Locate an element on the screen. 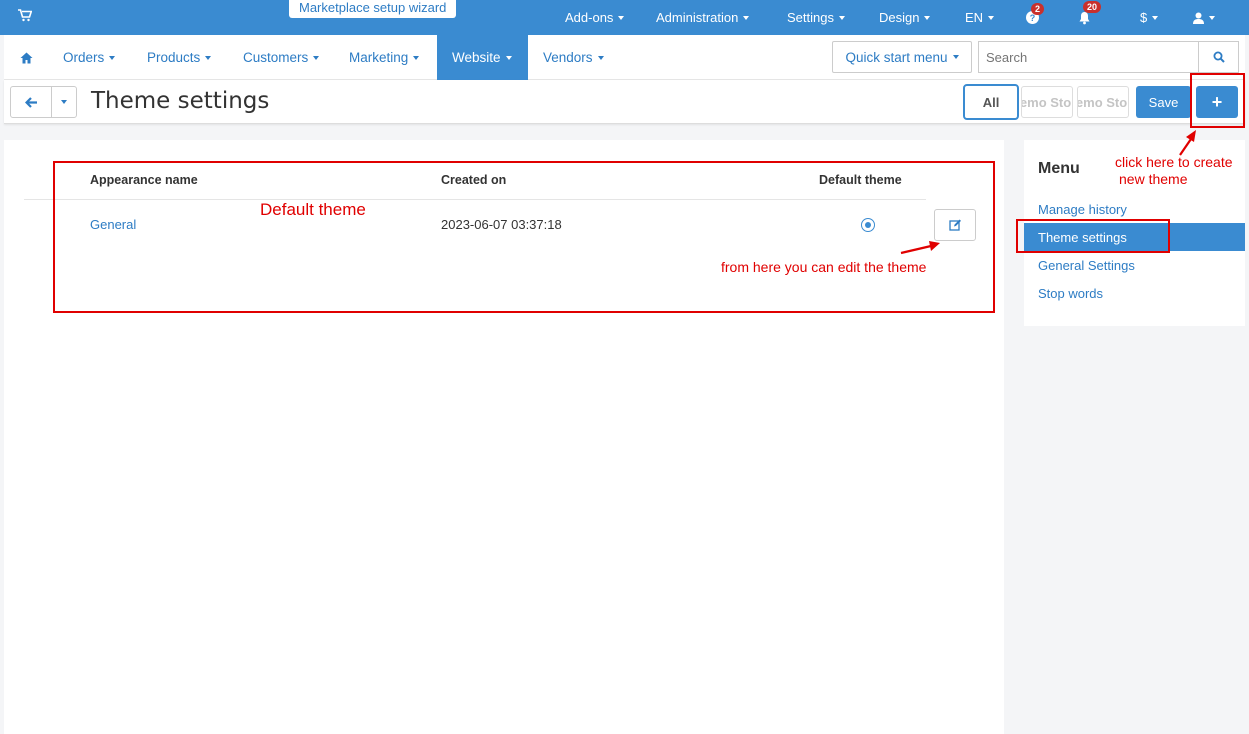 Image resolution: width=1249 pixels, height=734 pixels. store-button-2: Demo Store is located at coordinates (1103, 102).